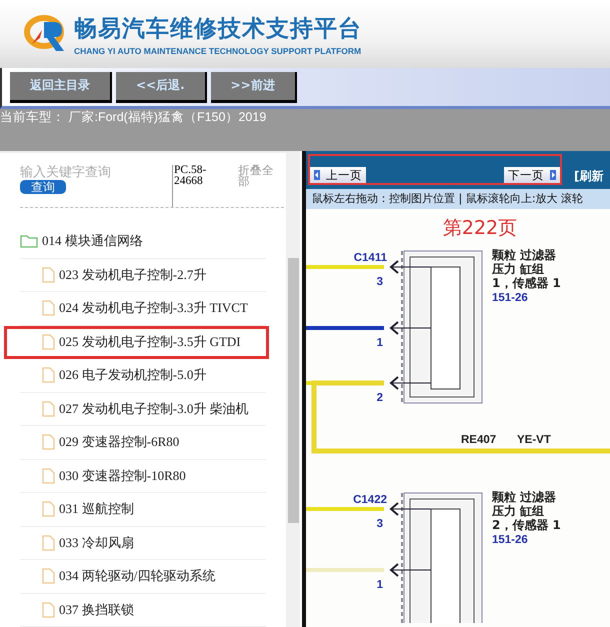  What do you see at coordinates (338, 175) in the screenshot?
I see `prev-page-button: 上一页` at bounding box center [338, 175].